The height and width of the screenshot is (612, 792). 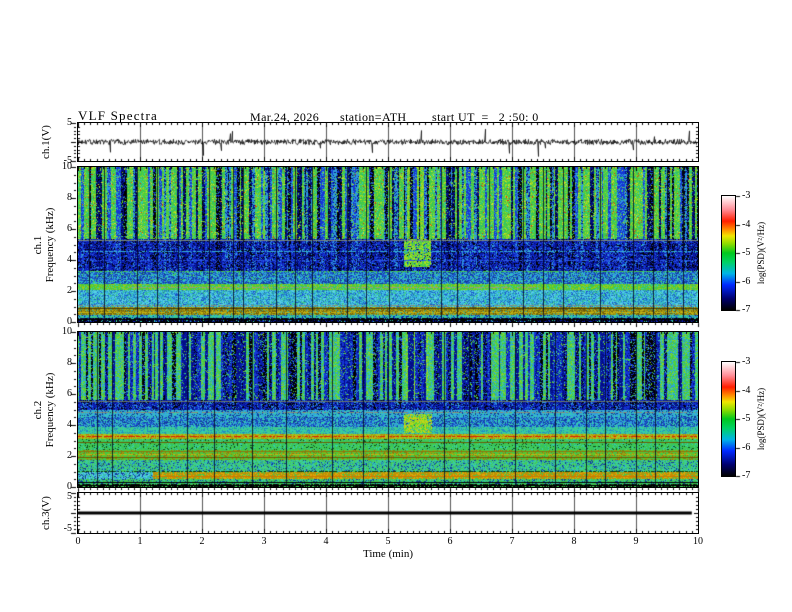 I want to click on time-axis-title: Time (min), so click(x=388, y=554).